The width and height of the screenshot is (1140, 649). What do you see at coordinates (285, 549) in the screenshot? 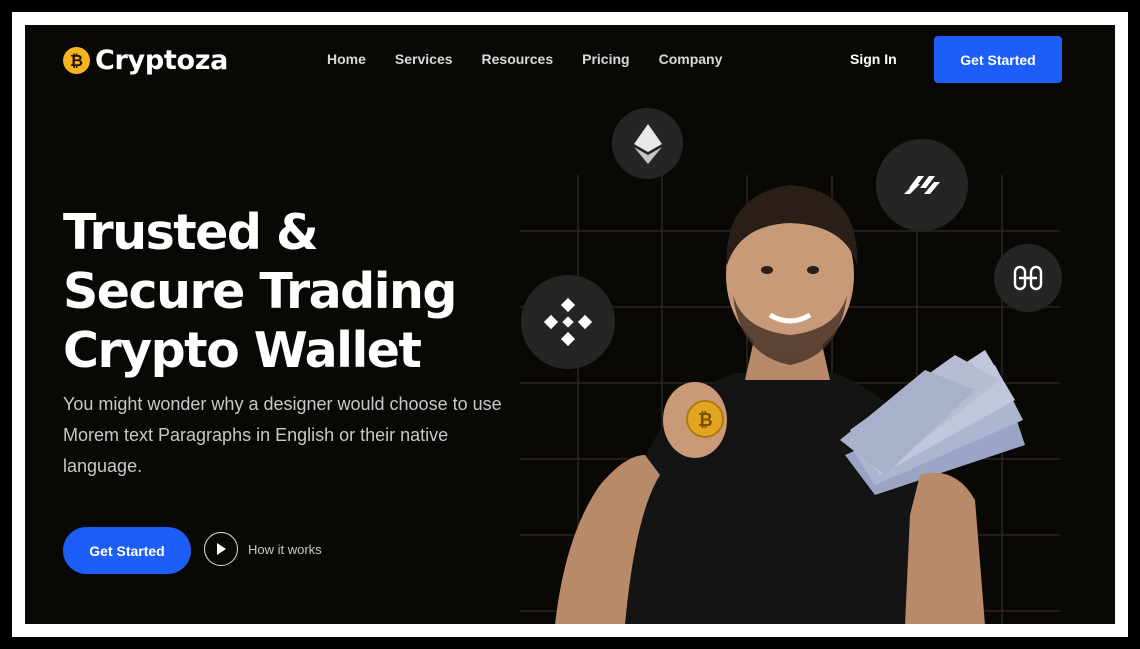
I see `how-it-works-label: How it works` at bounding box center [285, 549].